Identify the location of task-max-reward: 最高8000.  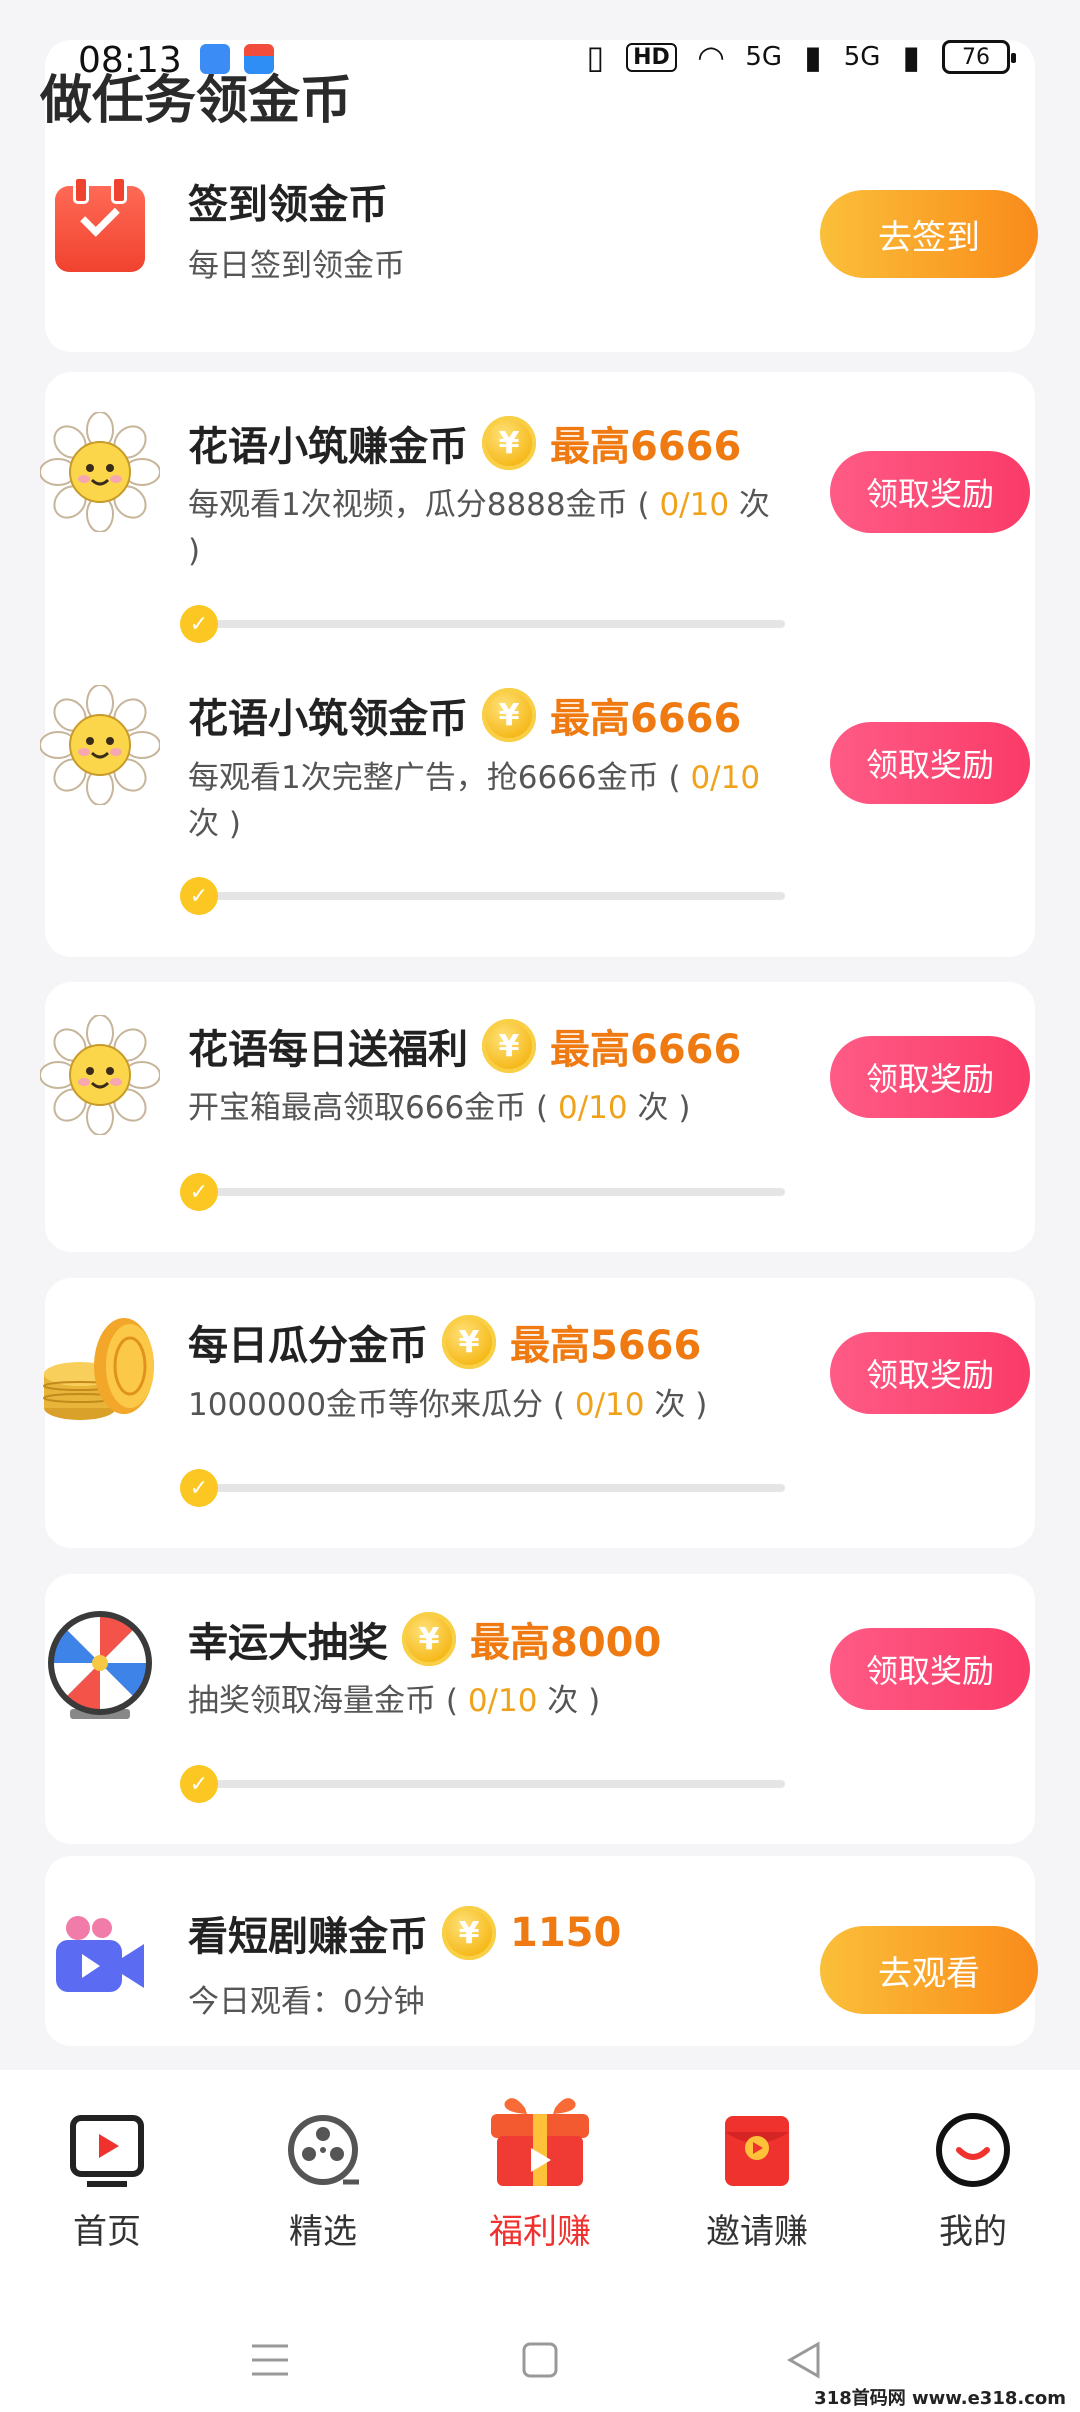
(566, 1643).